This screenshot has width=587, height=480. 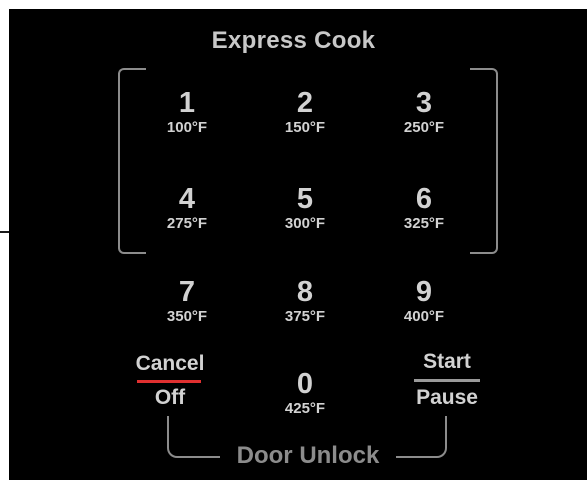 What do you see at coordinates (424, 103) in the screenshot?
I see `key-number: 3` at bounding box center [424, 103].